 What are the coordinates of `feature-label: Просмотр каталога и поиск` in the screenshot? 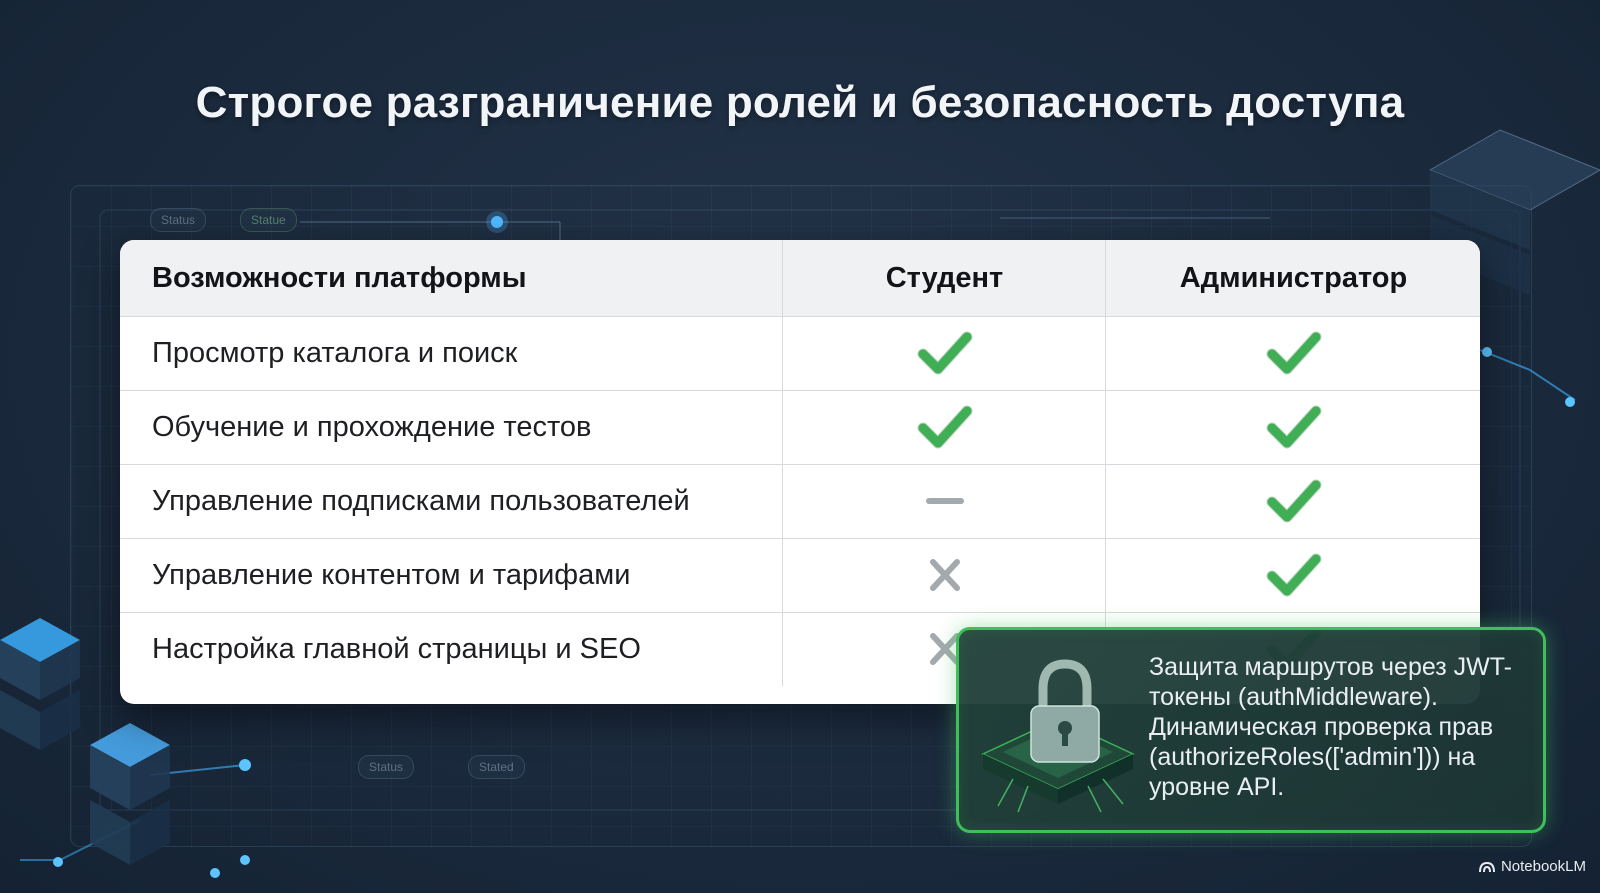 It's located at (335, 352).